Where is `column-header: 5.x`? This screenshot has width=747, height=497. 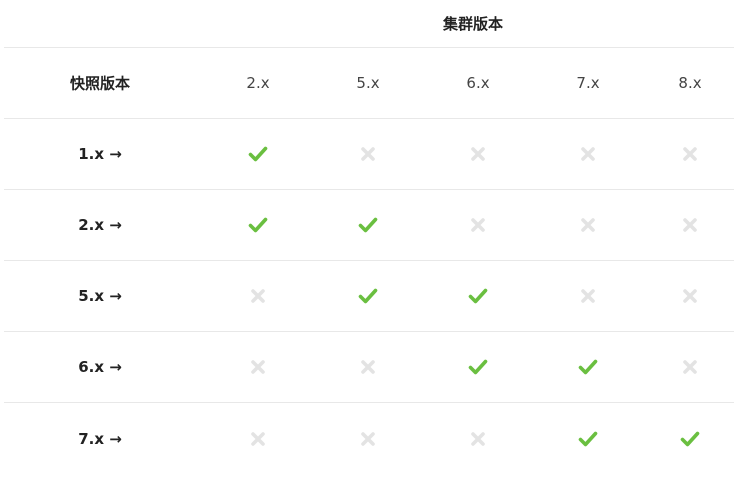 column-header: 5.x is located at coordinates (368, 83).